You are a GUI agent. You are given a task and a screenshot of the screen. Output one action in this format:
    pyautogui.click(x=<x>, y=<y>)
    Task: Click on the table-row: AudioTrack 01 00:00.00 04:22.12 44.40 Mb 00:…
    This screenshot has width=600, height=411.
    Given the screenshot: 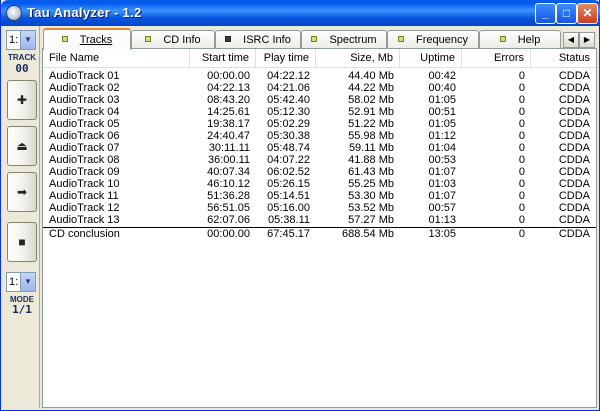 What is the action you would take?
    pyautogui.click(x=319, y=76)
    